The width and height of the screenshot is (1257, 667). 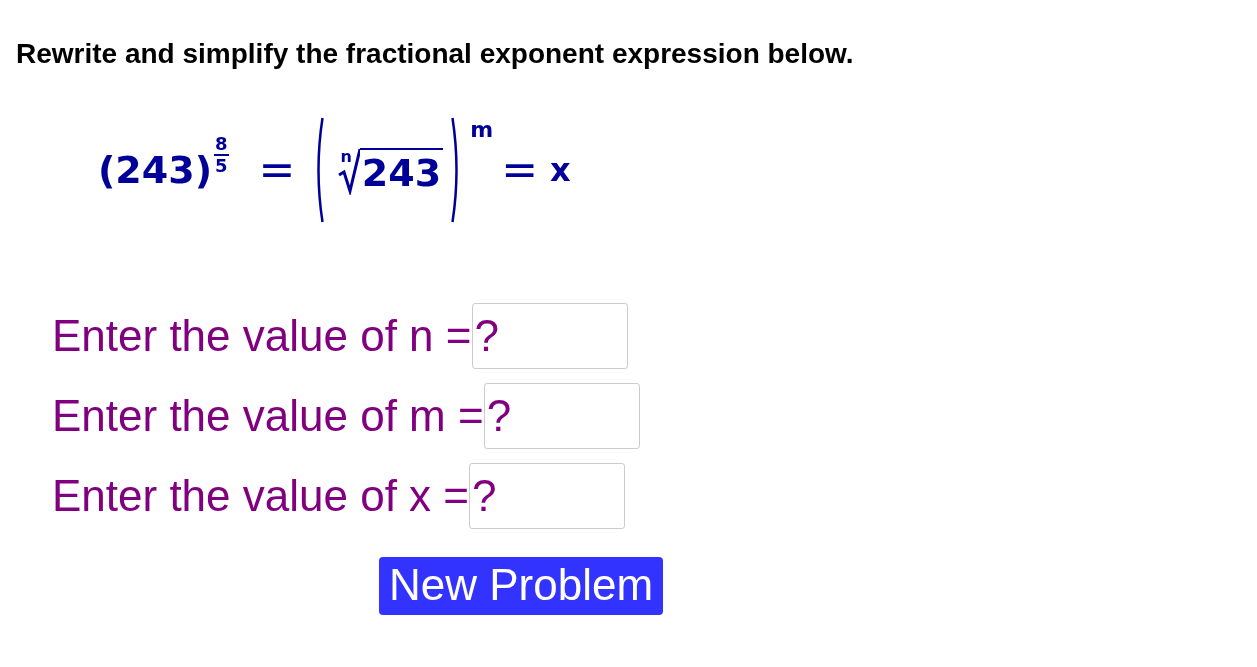 What do you see at coordinates (482, 130) in the screenshot?
I see `outer-exponent: m` at bounding box center [482, 130].